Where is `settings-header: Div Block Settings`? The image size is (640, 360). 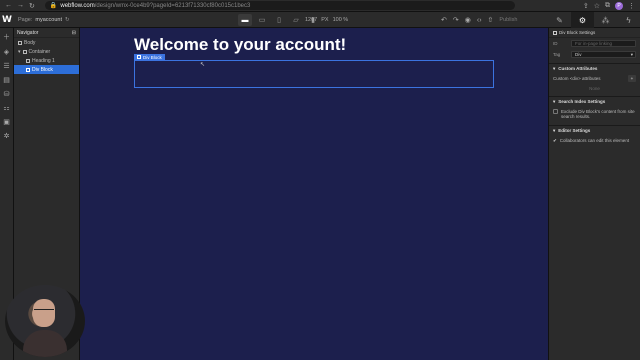
settings-header: Div Block Settings is located at coordinates (594, 33).